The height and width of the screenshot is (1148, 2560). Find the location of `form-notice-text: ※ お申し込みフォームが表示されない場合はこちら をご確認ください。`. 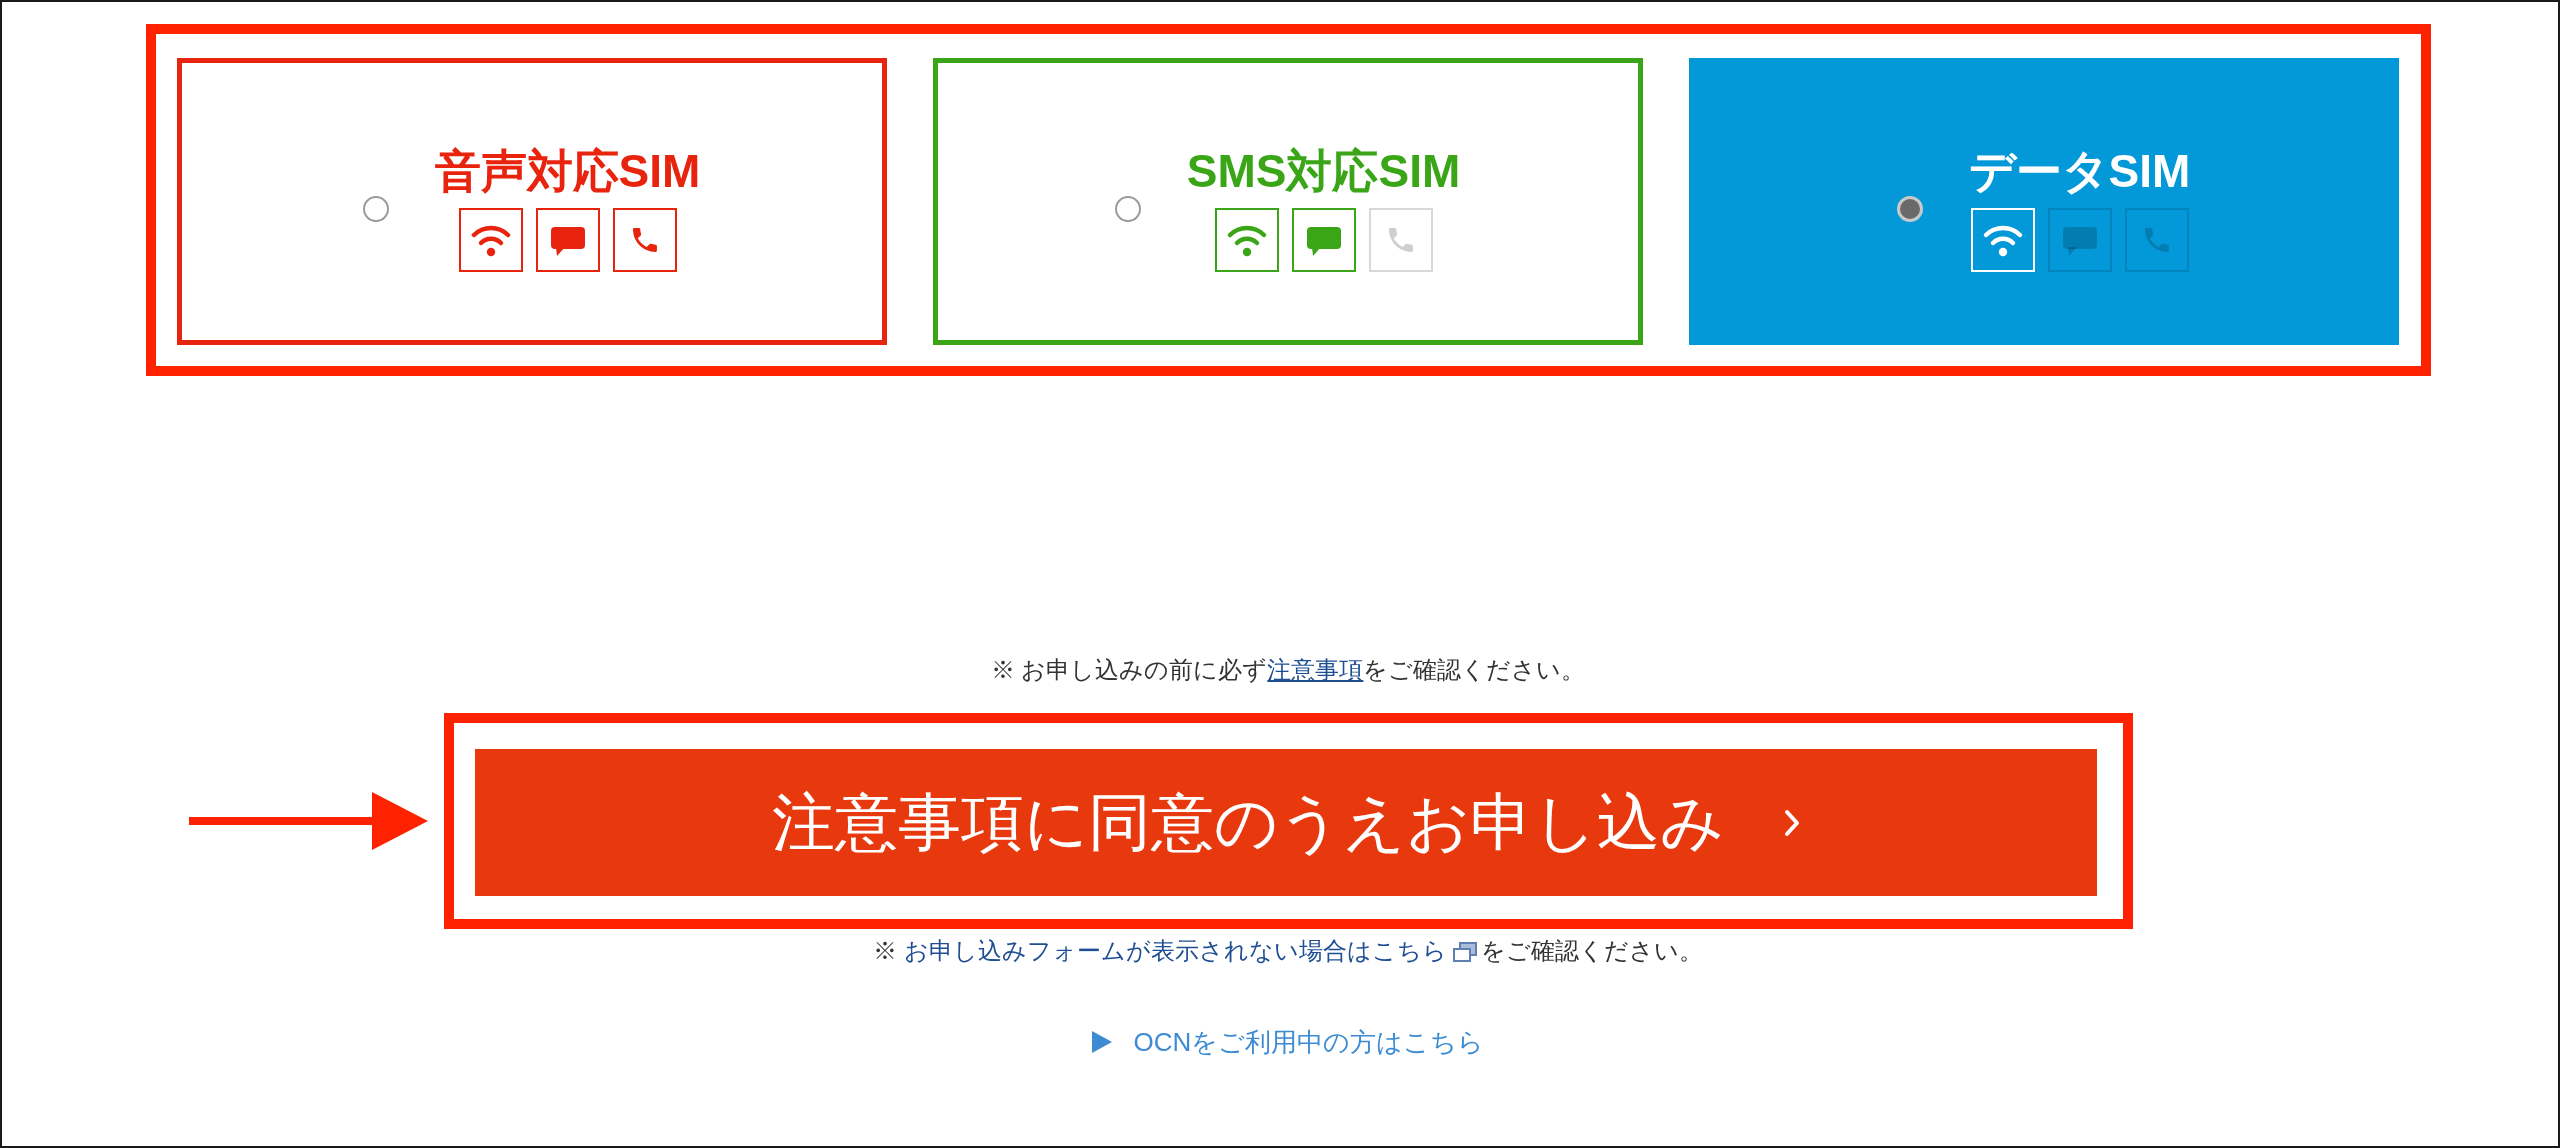

form-notice-text: ※ お申し込みフォームが表示されない場合はこちら をご確認ください。 is located at coordinates (1288, 951).